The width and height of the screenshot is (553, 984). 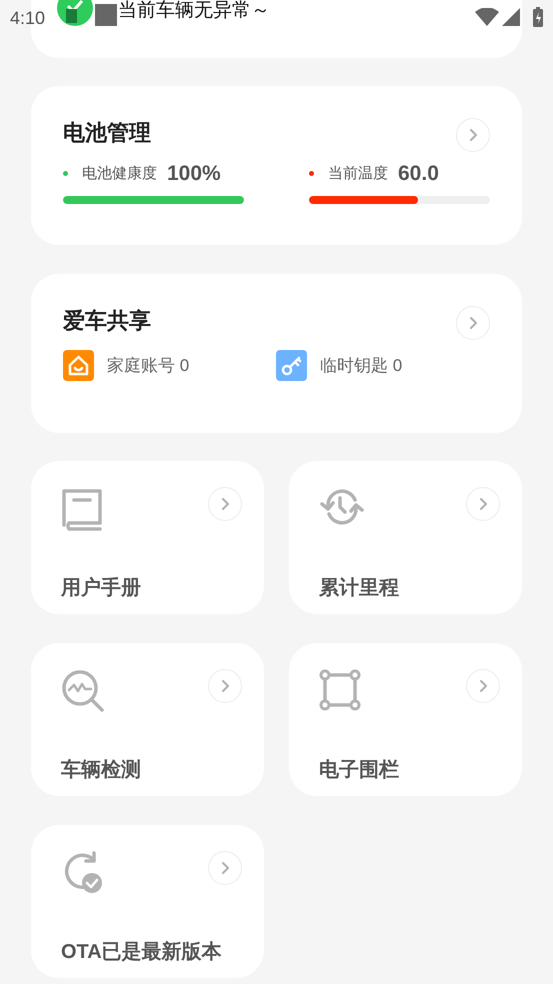 What do you see at coordinates (148, 365) in the screenshot?
I see `share-item-label: 家庭账号 0` at bounding box center [148, 365].